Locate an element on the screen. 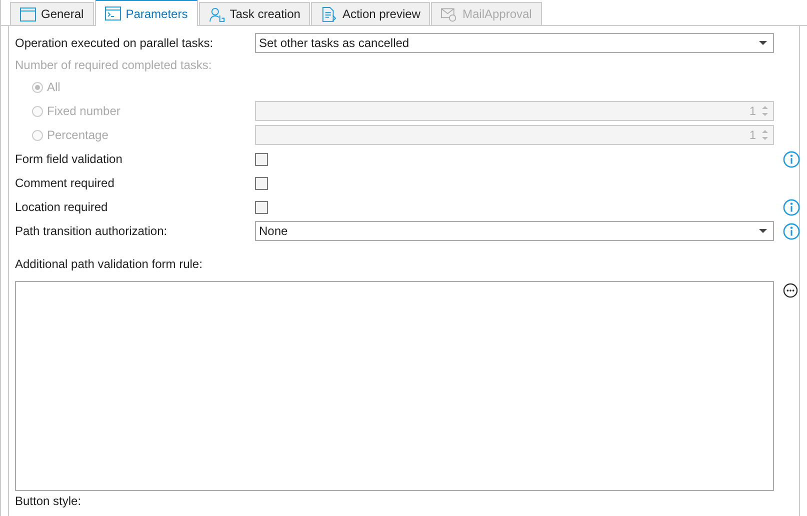 Image resolution: width=807 pixels, height=516 pixels. radio-label: All is located at coordinates (53, 87).